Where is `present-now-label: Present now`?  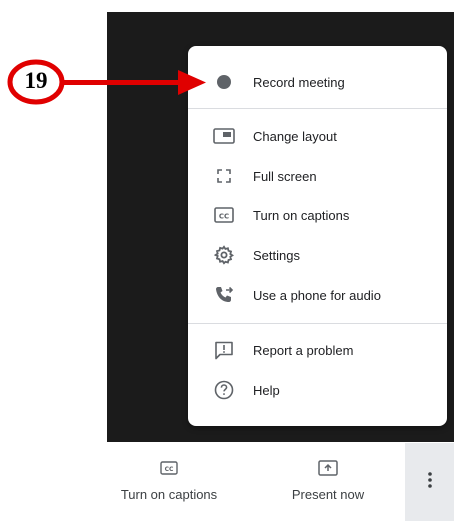 present-now-label: Present now is located at coordinates (328, 494).